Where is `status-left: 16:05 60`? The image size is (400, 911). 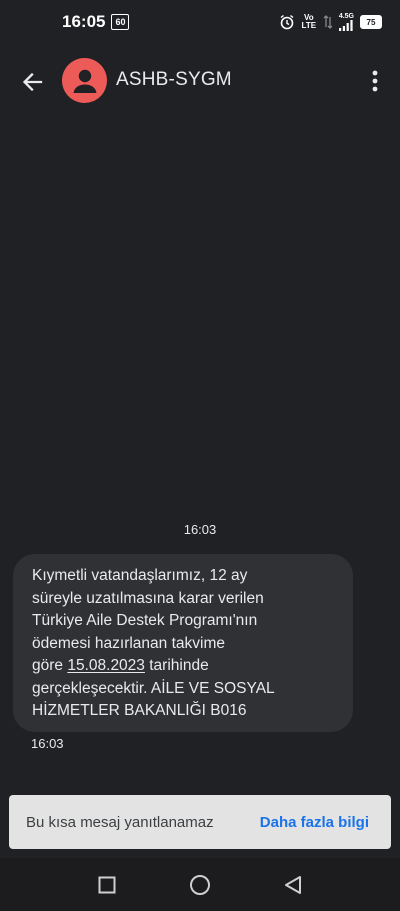
status-left: 16:05 60 is located at coordinates (96, 22).